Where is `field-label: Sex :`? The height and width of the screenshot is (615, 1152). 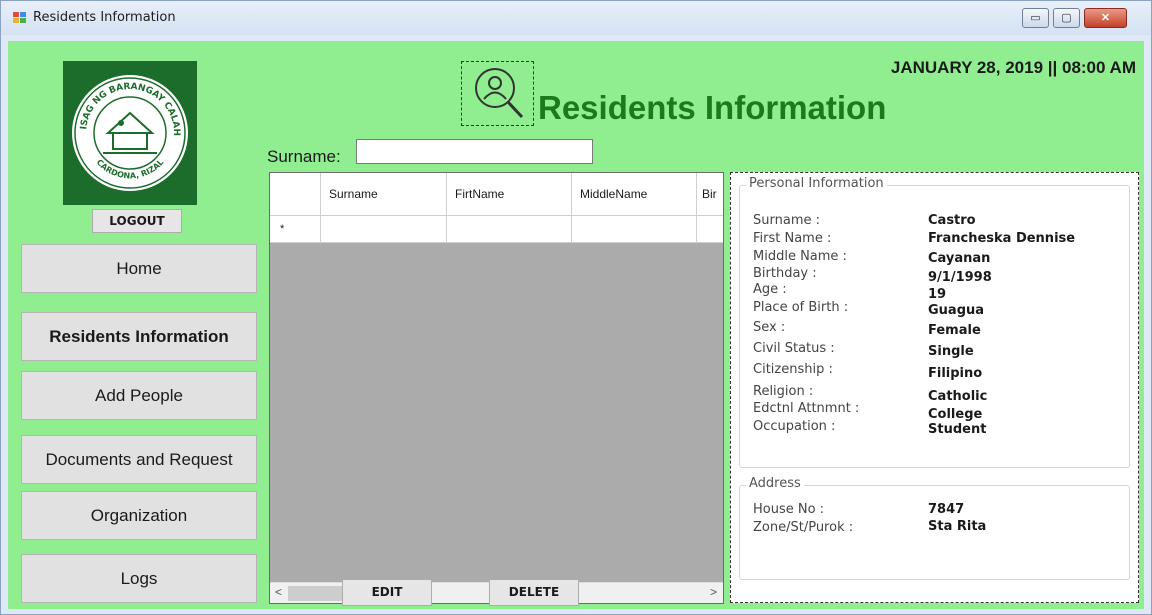
field-label: Sex : is located at coordinates (769, 327).